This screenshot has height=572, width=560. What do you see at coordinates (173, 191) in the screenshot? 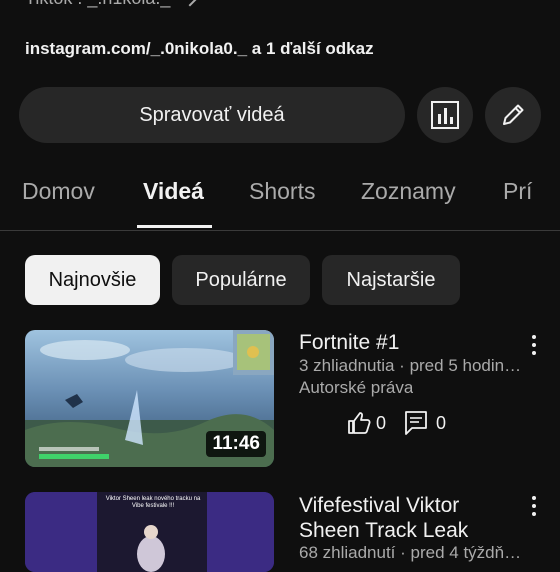
I see `tab-videos: Videá` at bounding box center [173, 191].